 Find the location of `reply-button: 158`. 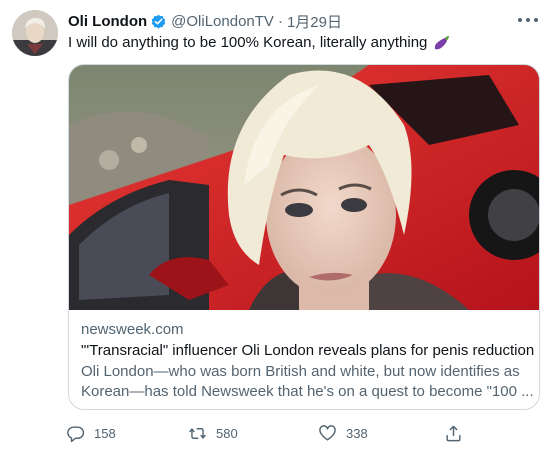

reply-button: 158 is located at coordinates (91, 433).